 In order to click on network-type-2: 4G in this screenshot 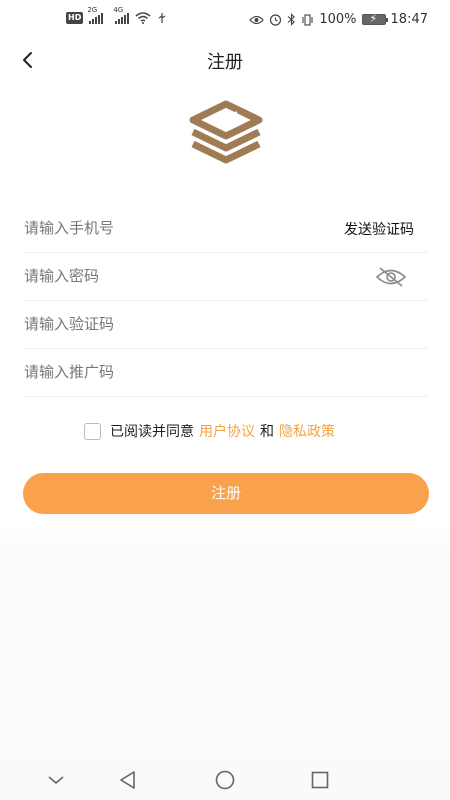, I will do `click(118, 10)`.